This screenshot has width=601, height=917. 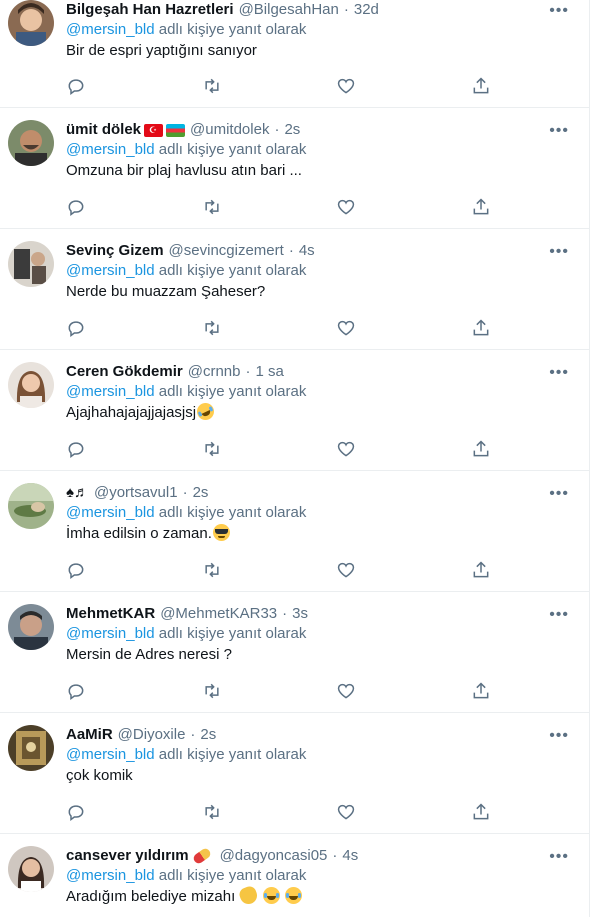 I want to click on tweet-text: çok komik, so click(x=99, y=775).